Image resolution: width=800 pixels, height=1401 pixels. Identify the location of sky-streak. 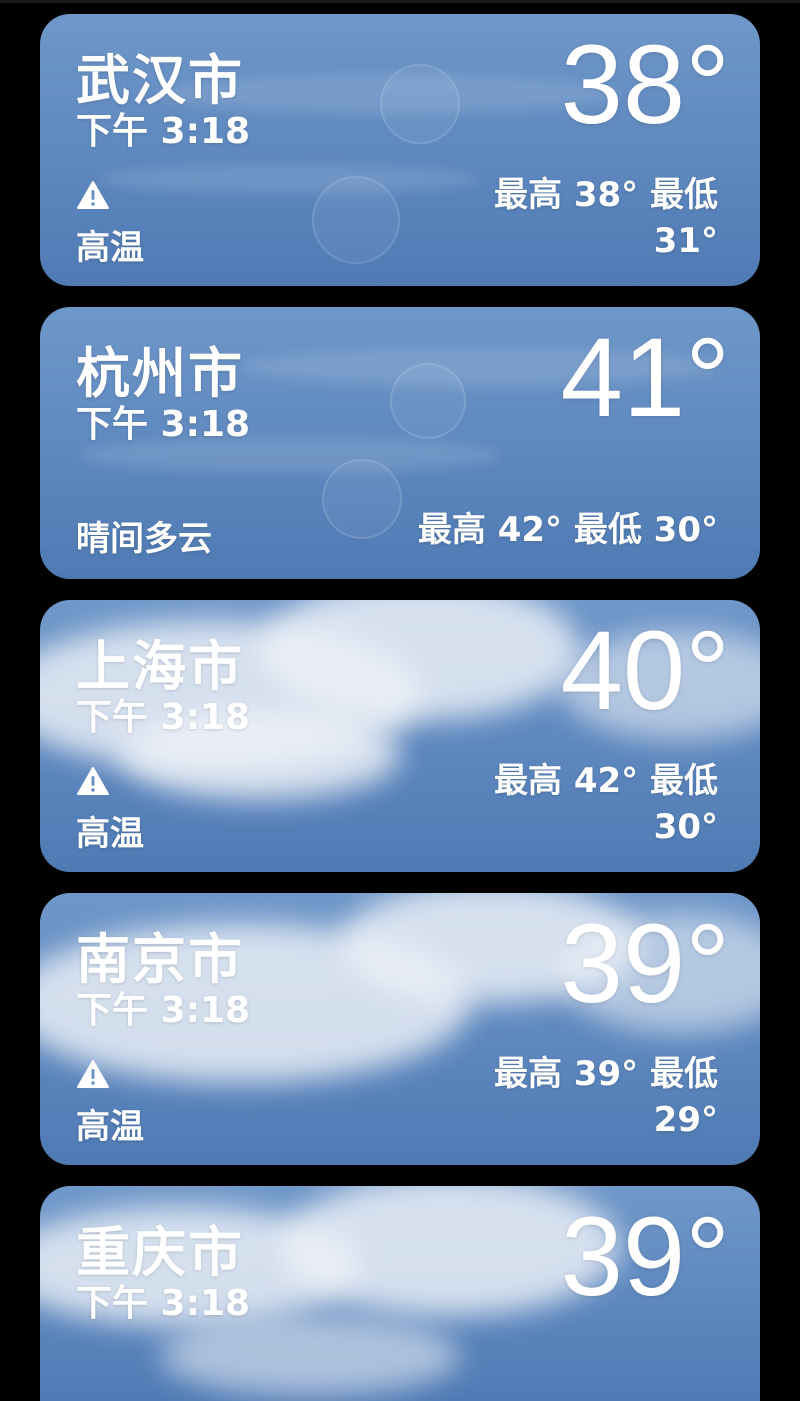
(290, 179).